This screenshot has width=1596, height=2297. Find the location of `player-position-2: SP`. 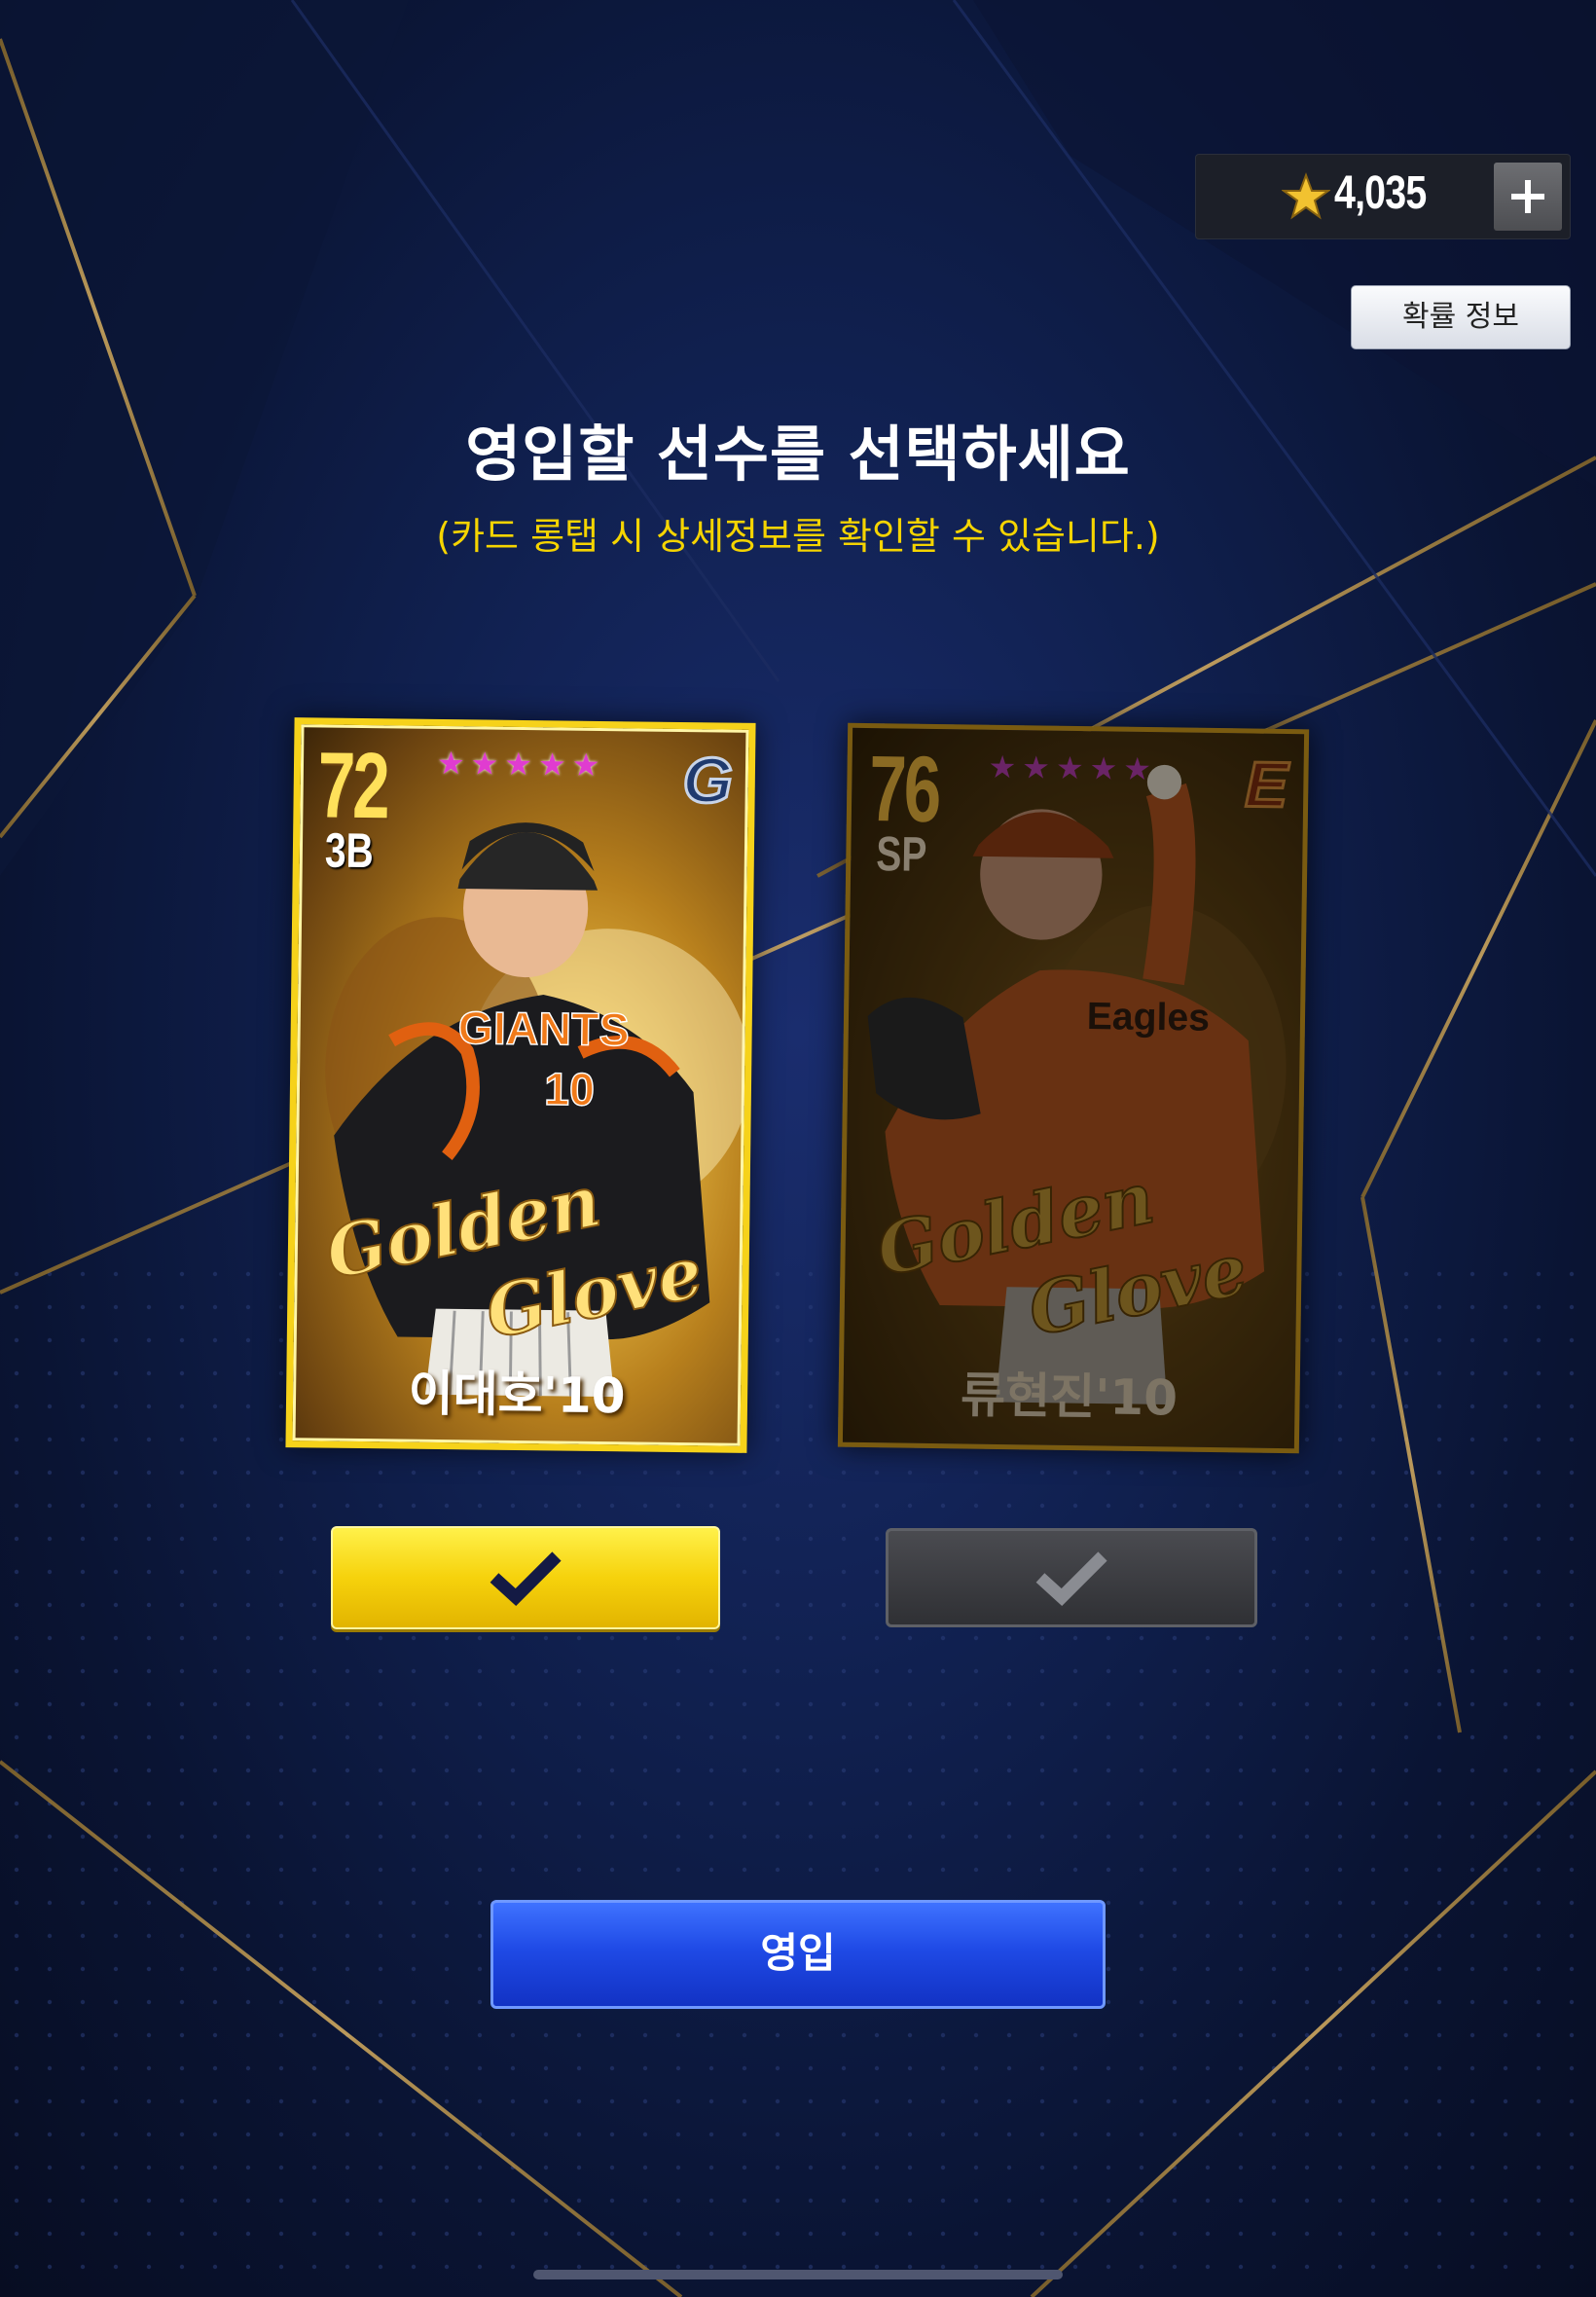

player-position-2: SP is located at coordinates (901, 854).